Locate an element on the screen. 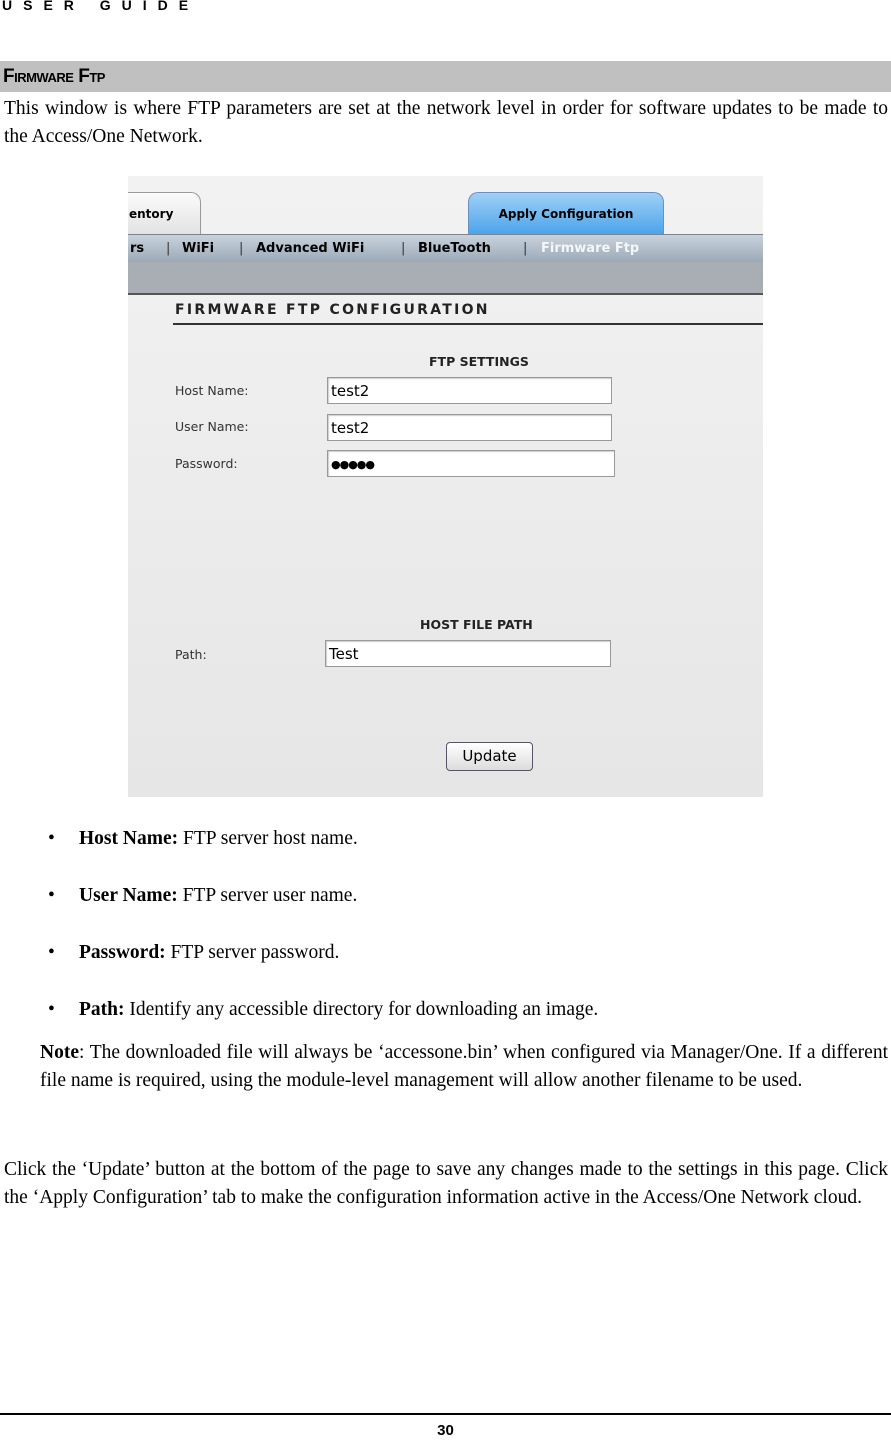 The image size is (891, 1440). host-name-input: test2 is located at coordinates (469, 390).